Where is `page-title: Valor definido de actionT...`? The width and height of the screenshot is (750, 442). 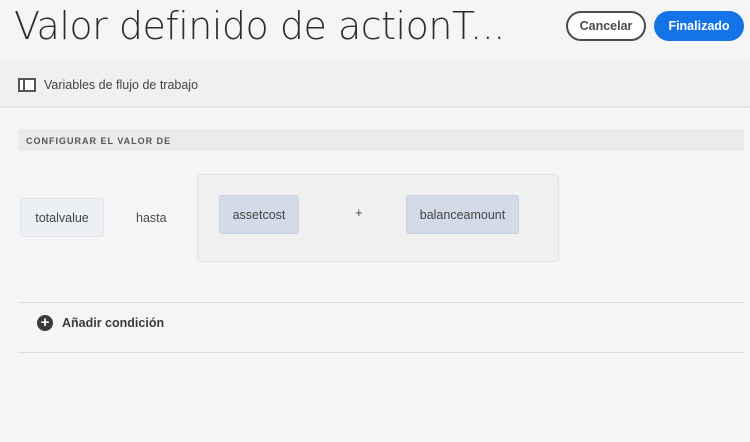 page-title: Valor definido de actionT... is located at coordinates (259, 26).